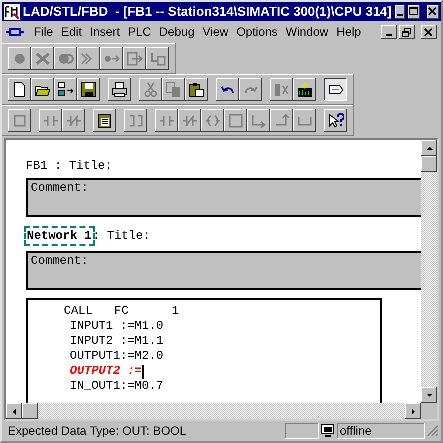 The image size is (443, 443). I want to click on code-line: INPUT1 :=M1.0, so click(117, 326).